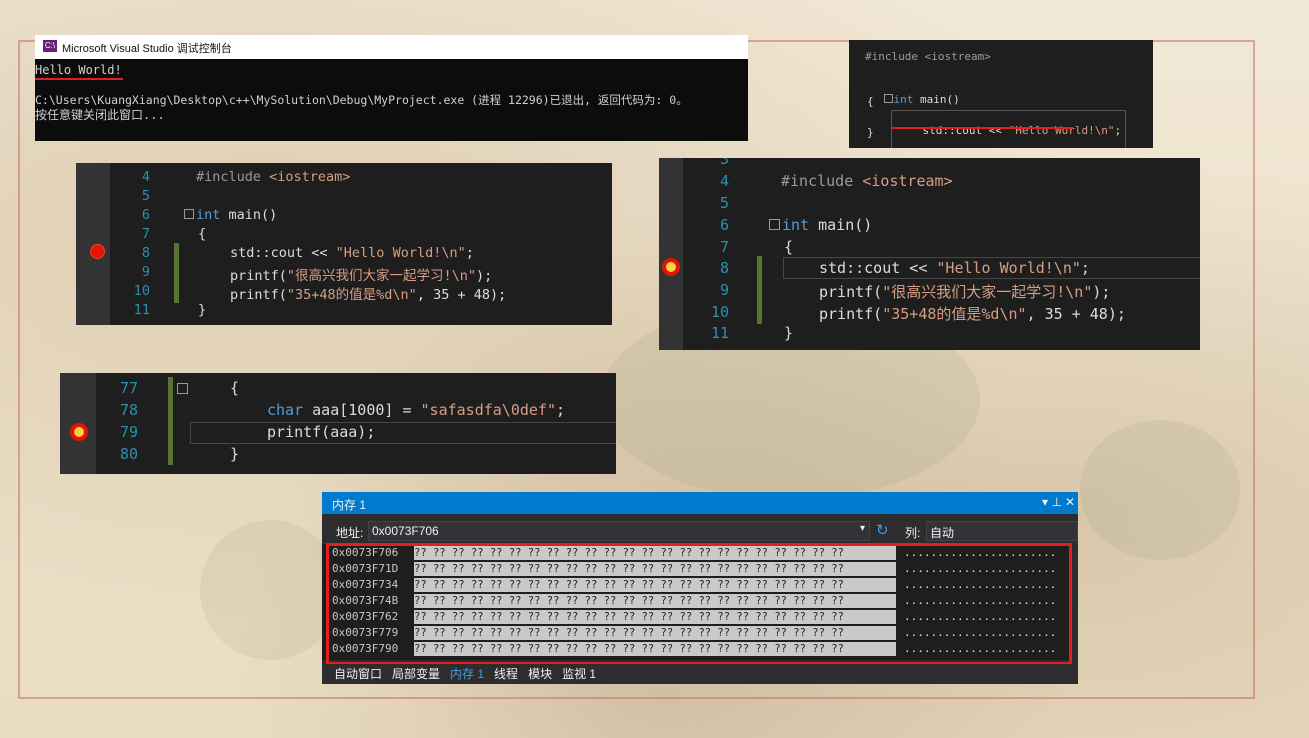  What do you see at coordinates (349, 505) in the screenshot?
I see `memory-title: 内存 1` at bounding box center [349, 505].